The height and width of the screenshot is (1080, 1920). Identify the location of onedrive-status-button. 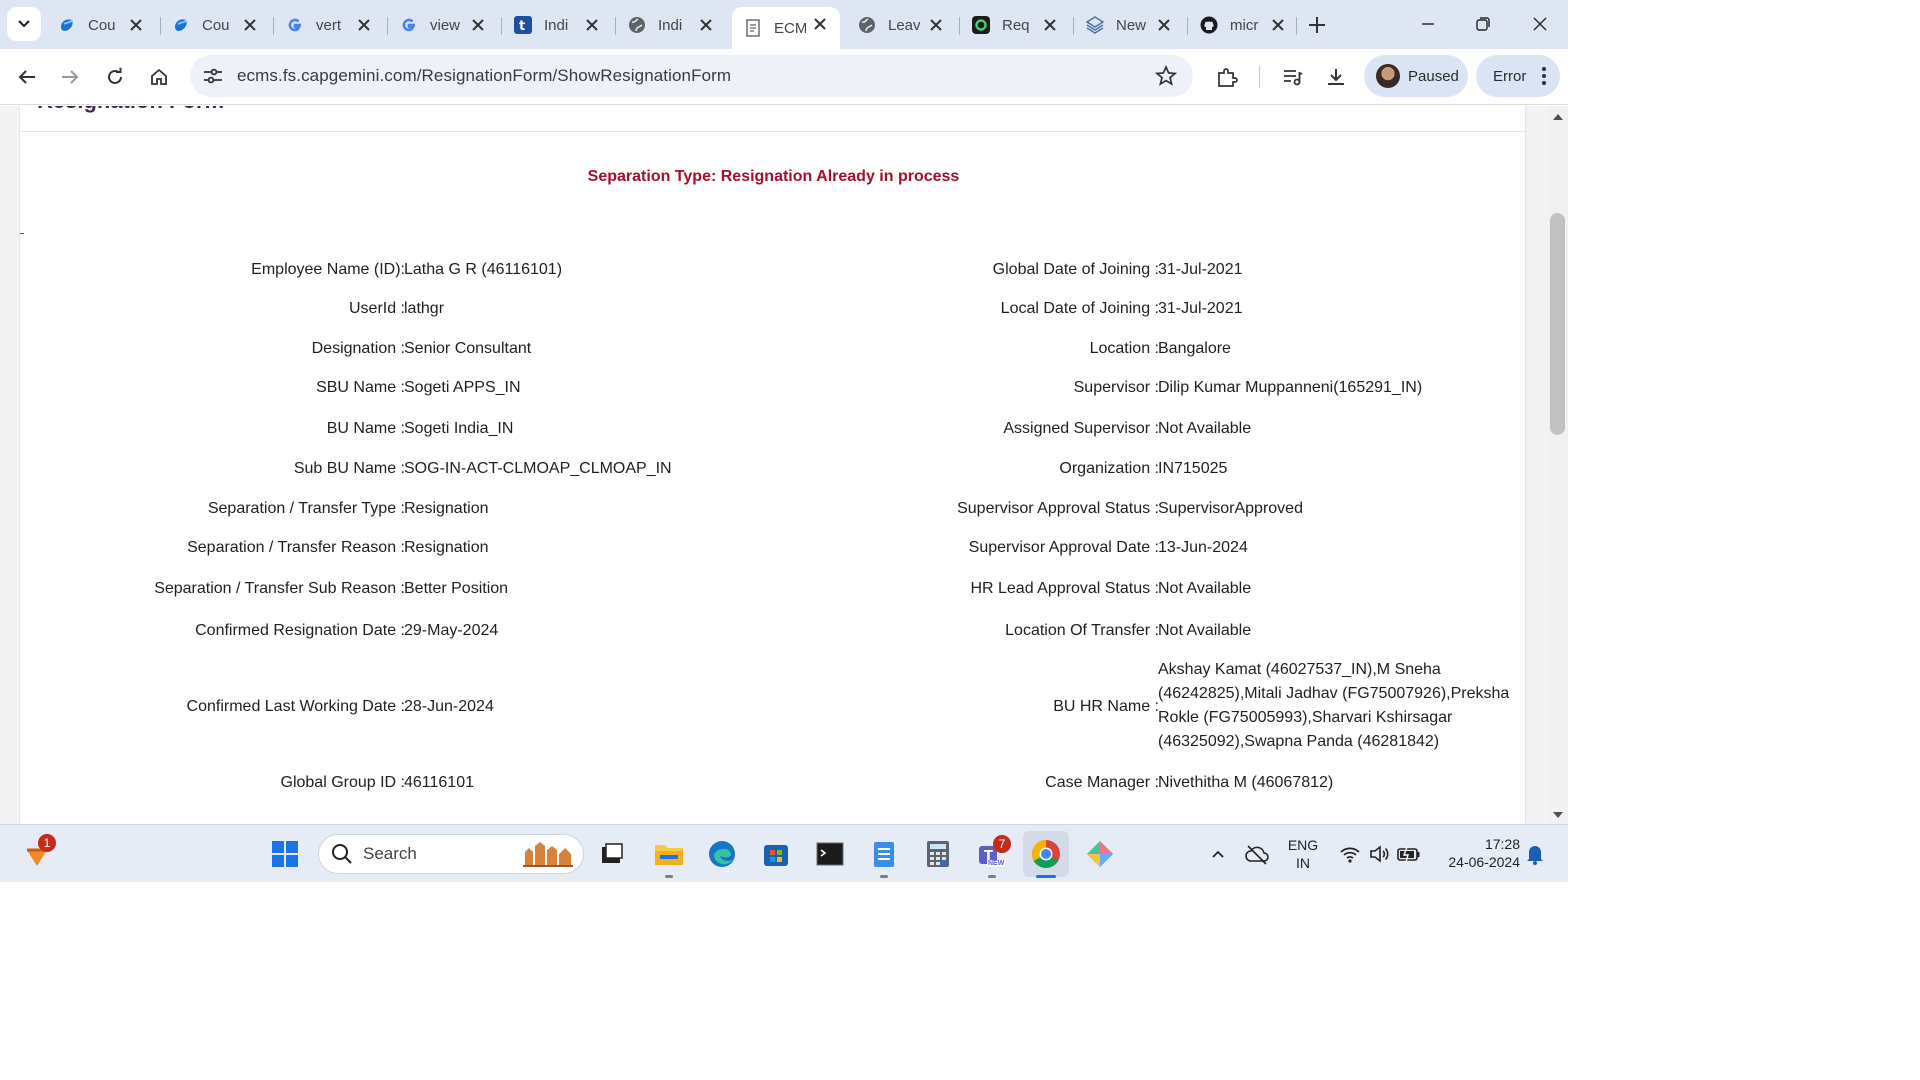
(1257, 854).